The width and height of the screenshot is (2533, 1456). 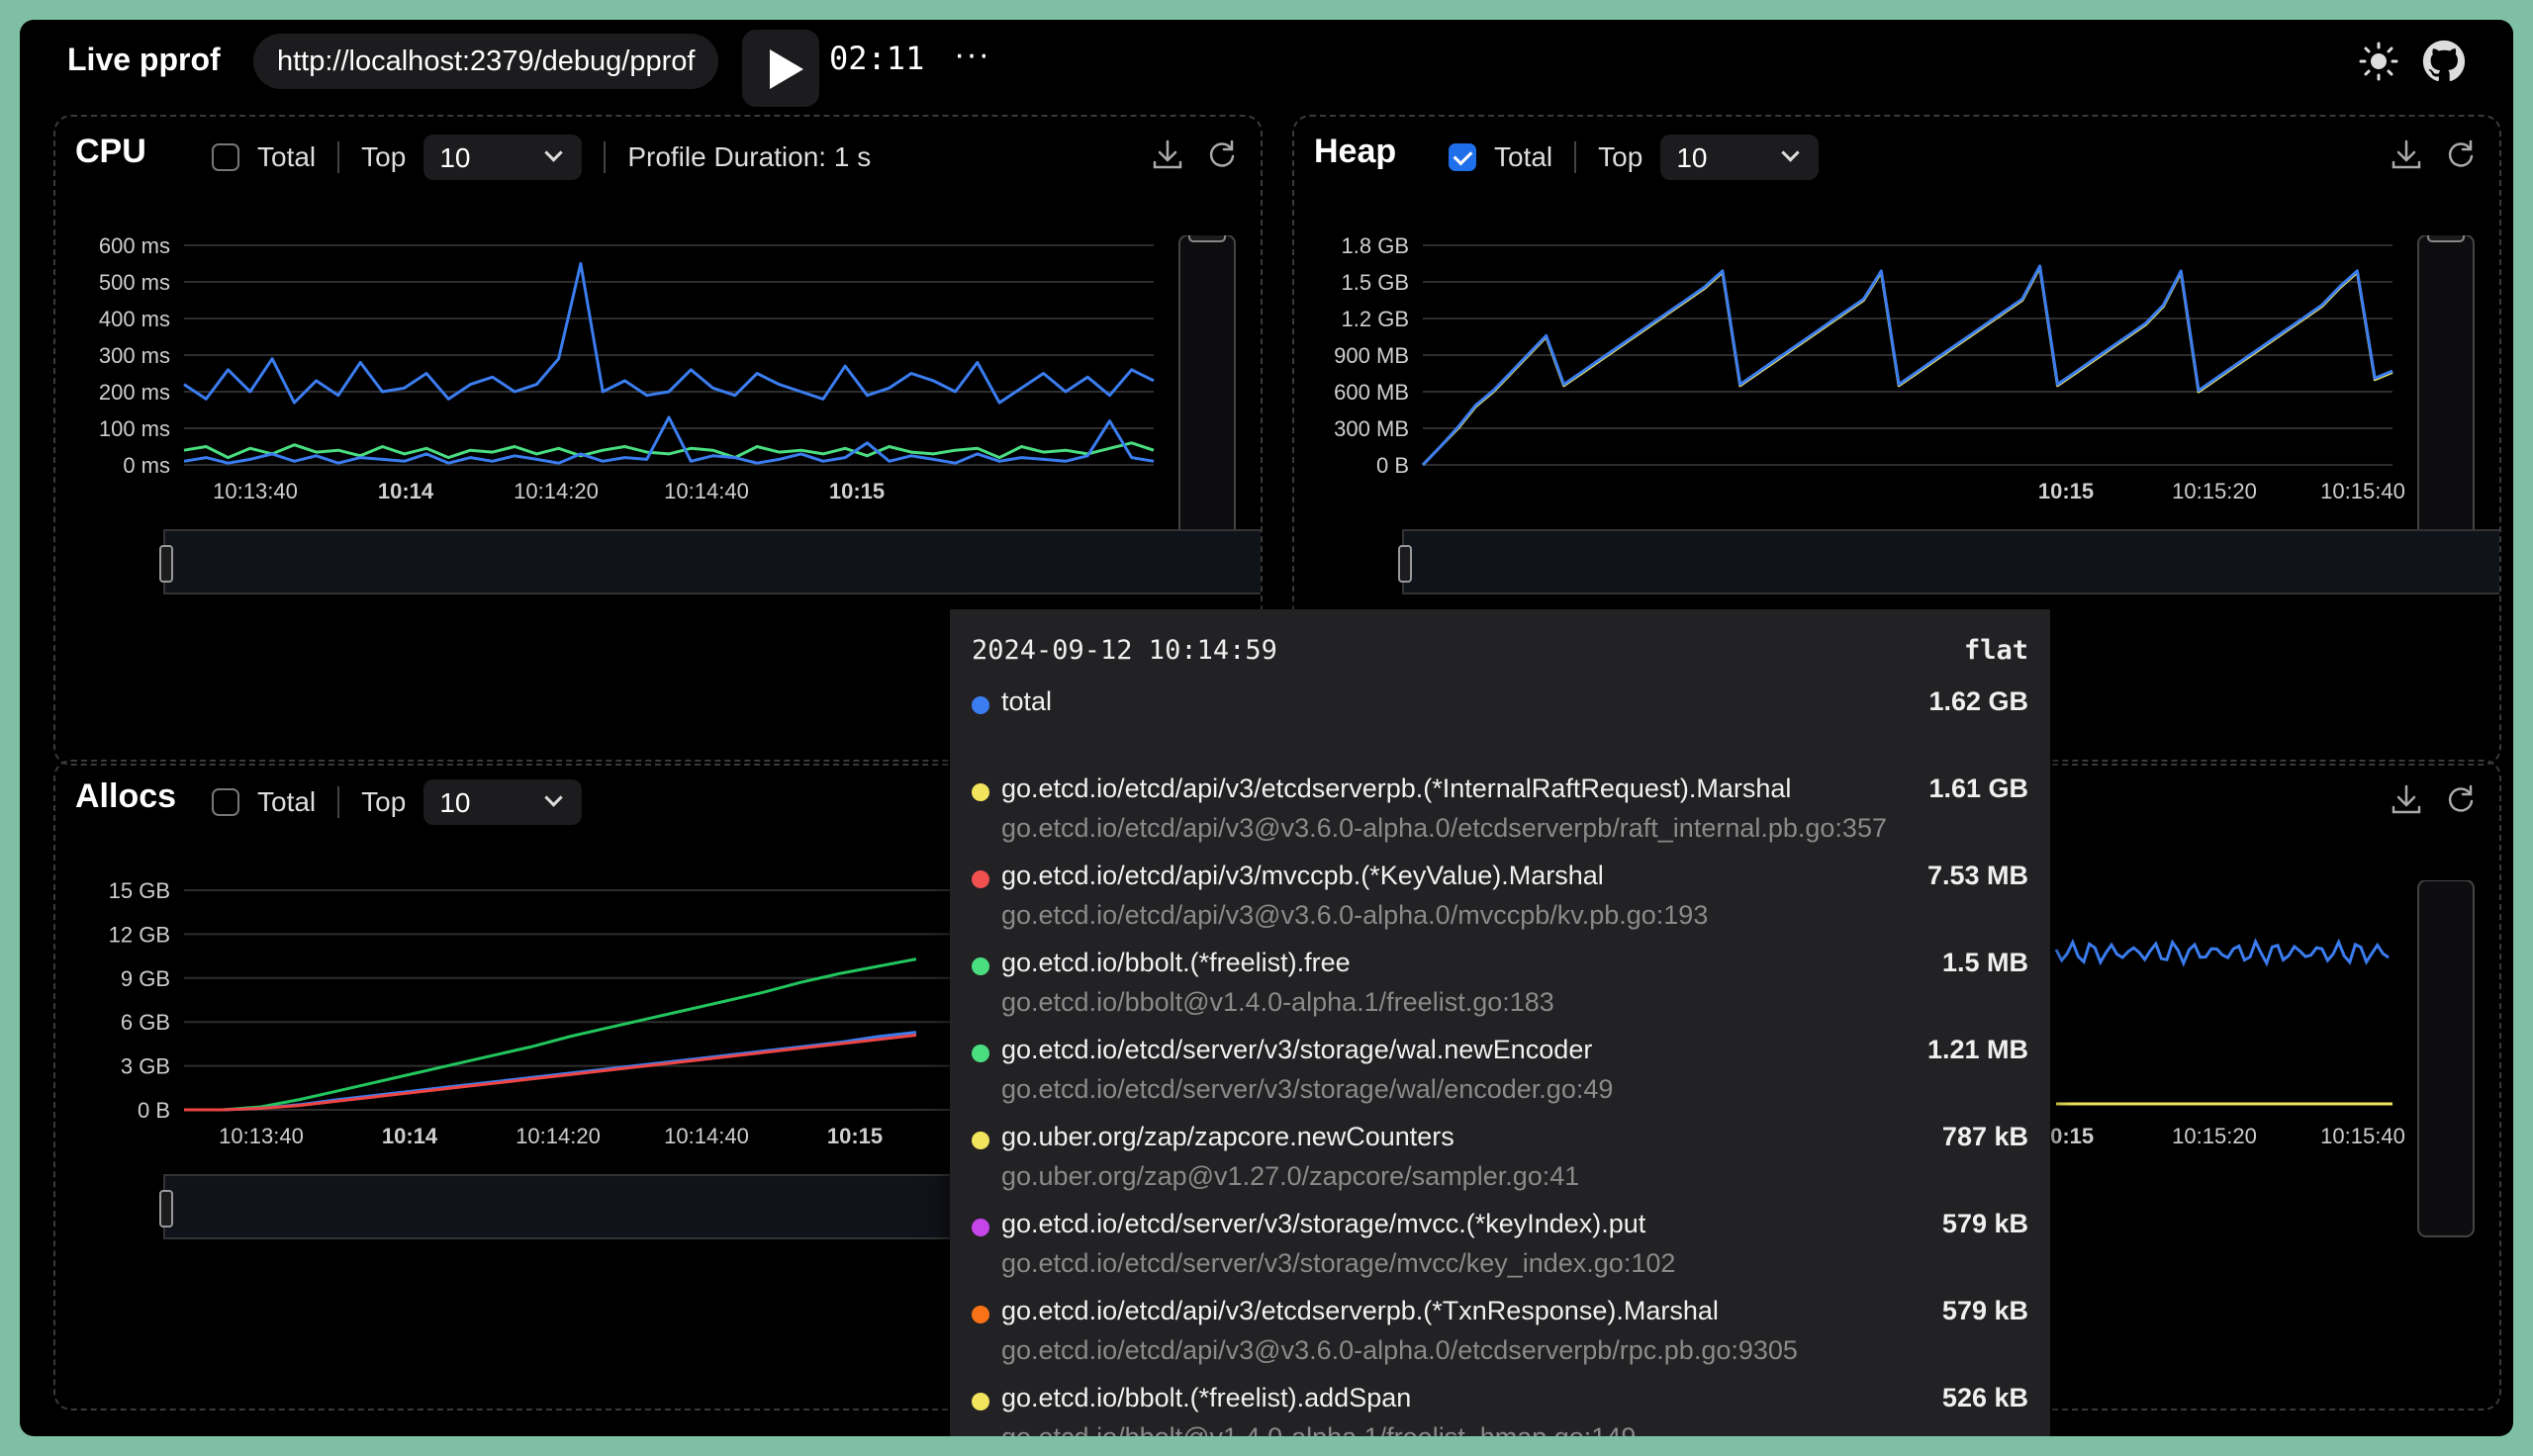 What do you see at coordinates (145, 1022) in the screenshot?
I see `y-tick-label: 6 GB` at bounding box center [145, 1022].